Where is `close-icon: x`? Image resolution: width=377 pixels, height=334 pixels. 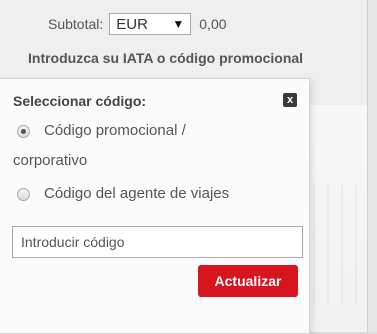
close-icon: x is located at coordinates (290, 100).